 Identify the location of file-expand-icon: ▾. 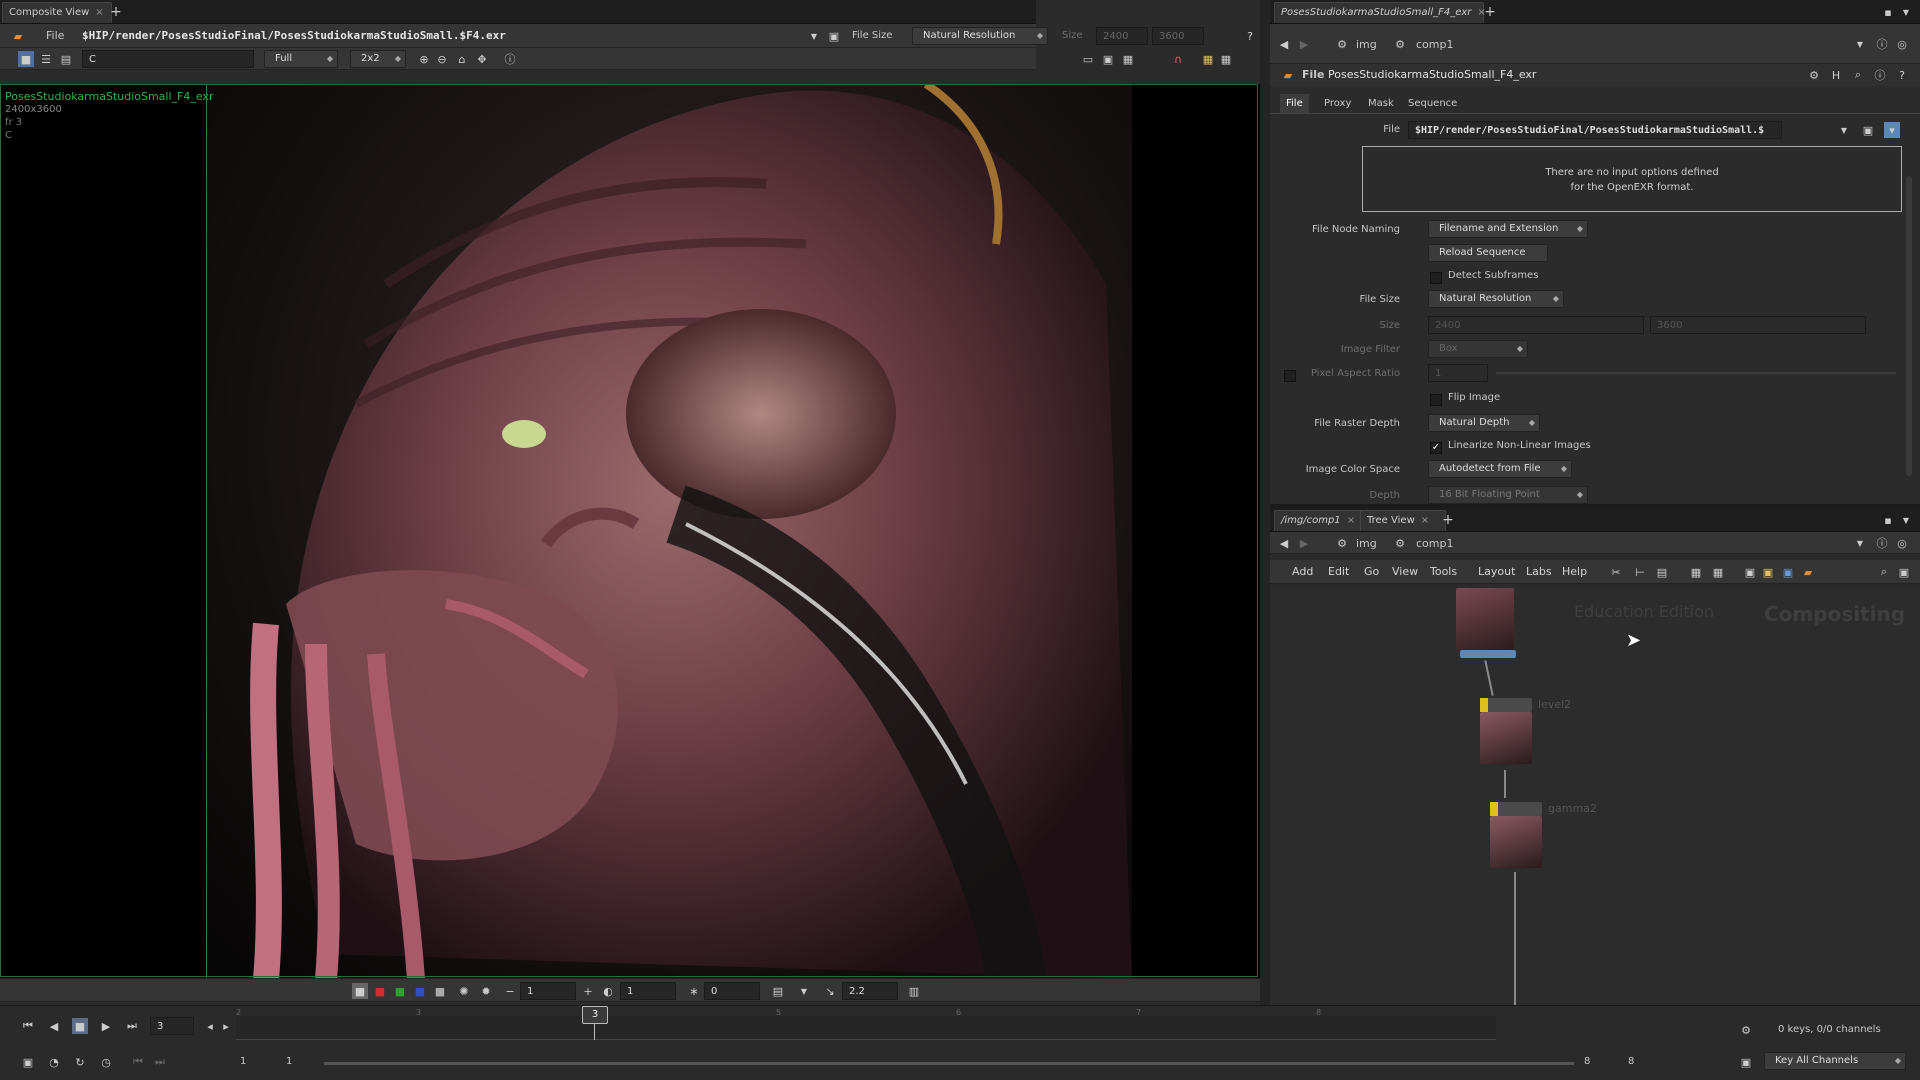
(1892, 130).